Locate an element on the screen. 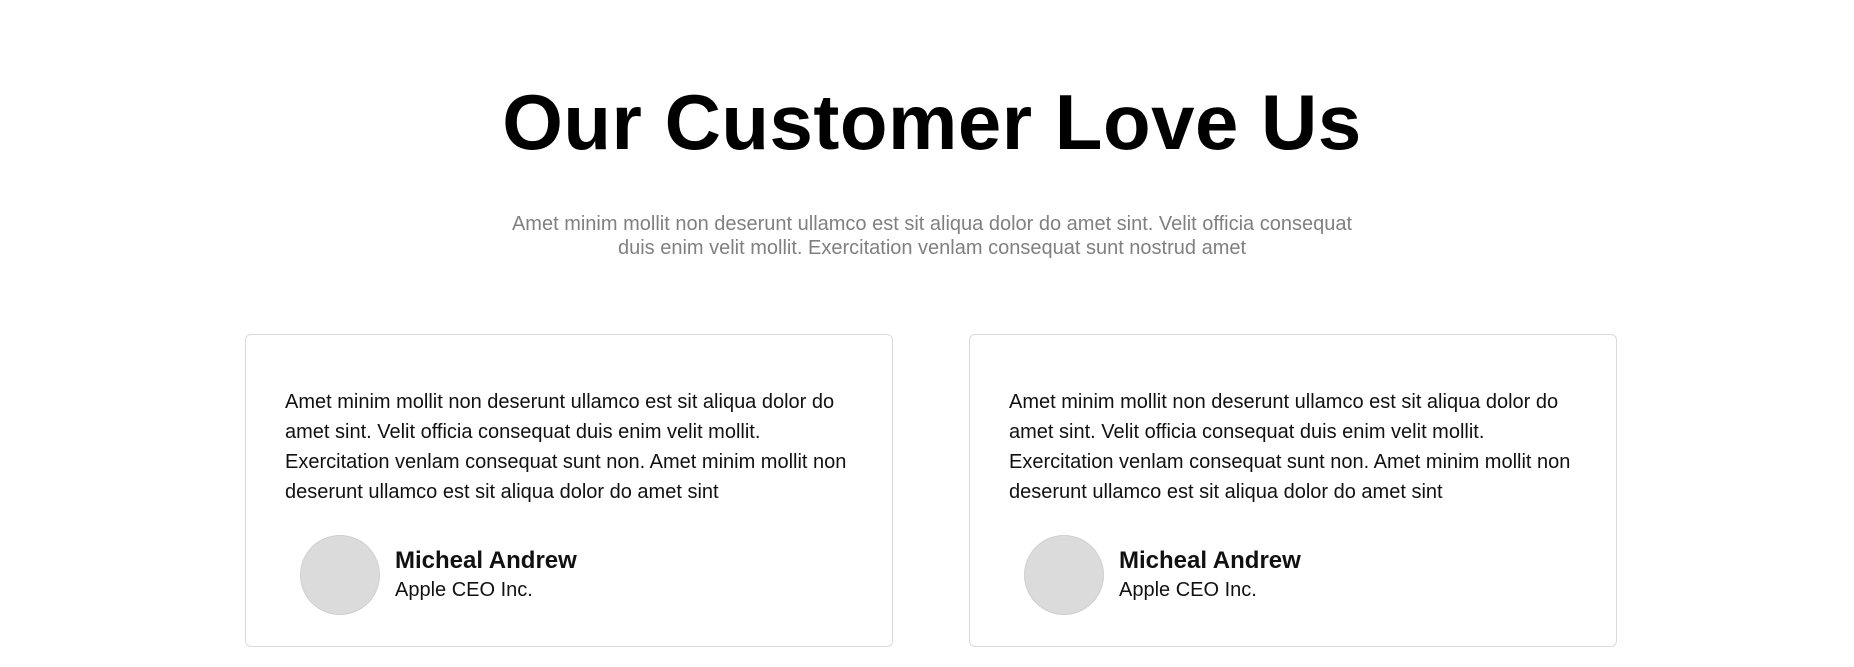 Image resolution: width=1854 pixels, height=667 pixels. section-title: Our Customer Love Us is located at coordinates (932, 122).